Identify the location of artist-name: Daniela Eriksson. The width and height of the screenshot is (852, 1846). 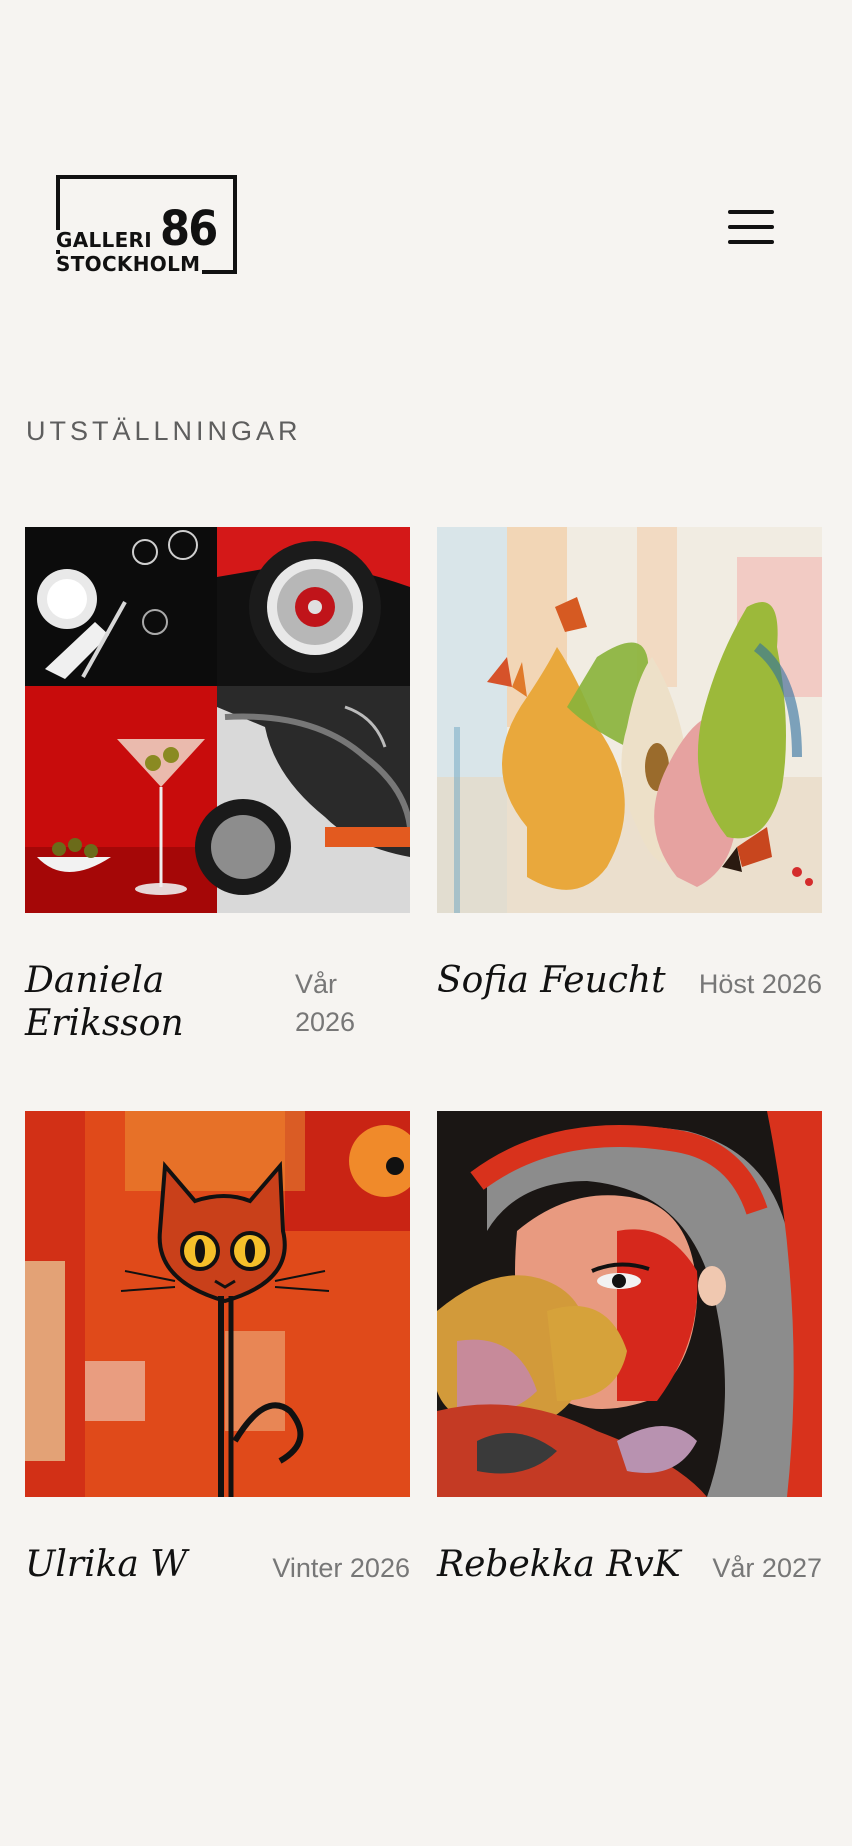
(145, 1002).